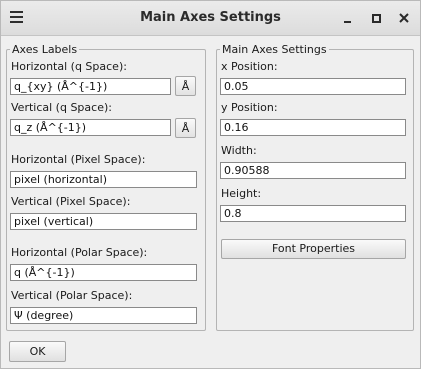 The width and height of the screenshot is (421, 369). Describe the element at coordinates (61, 107) in the screenshot. I see `vertical-q-label: Vertical (q Space):` at that location.